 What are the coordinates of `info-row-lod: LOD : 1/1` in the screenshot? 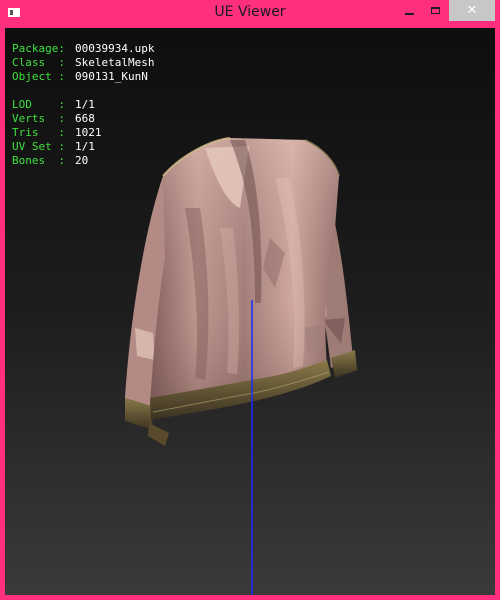 It's located at (83, 105).